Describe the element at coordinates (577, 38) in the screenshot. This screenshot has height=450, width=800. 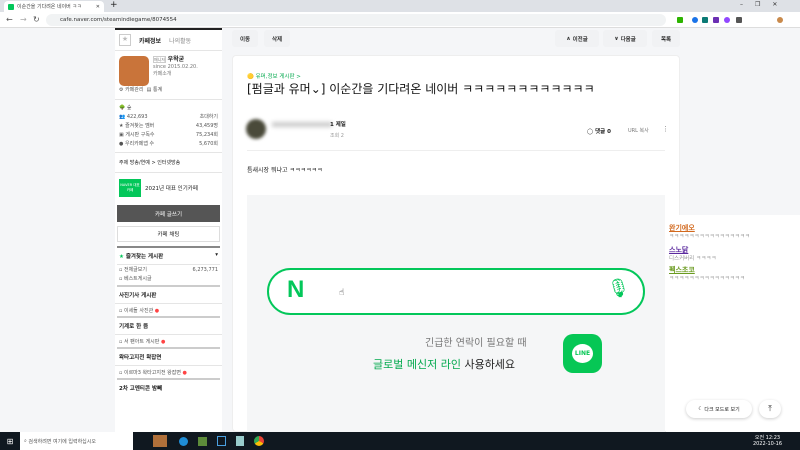
I see `prev-post-button: ∧ 이전글` at that location.